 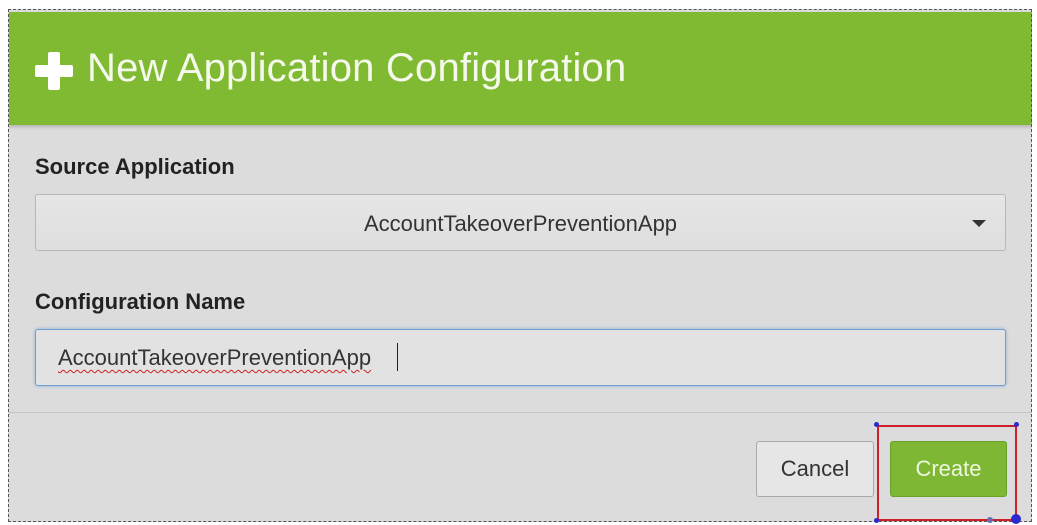 What do you see at coordinates (214, 358) in the screenshot?
I see `configuration-name-value: AccountTakeoverPreventionApp` at bounding box center [214, 358].